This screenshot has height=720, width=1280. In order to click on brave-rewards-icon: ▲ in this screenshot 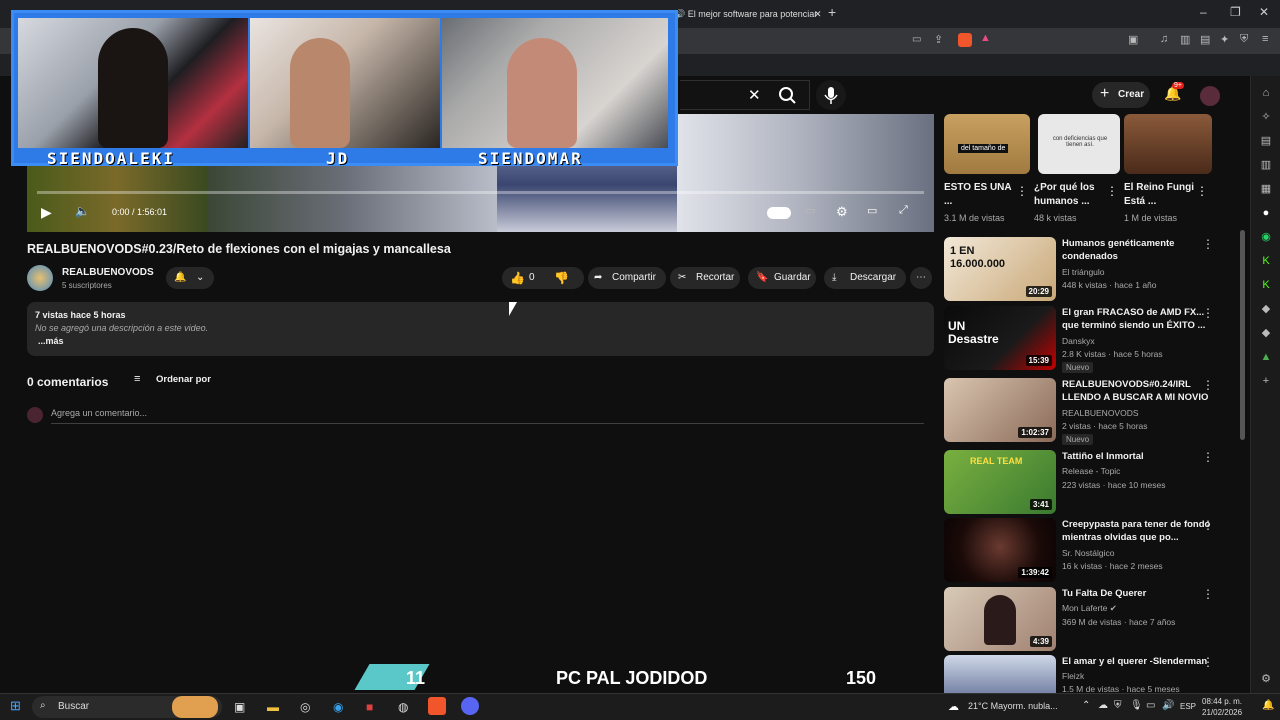, I will do `click(985, 38)`.